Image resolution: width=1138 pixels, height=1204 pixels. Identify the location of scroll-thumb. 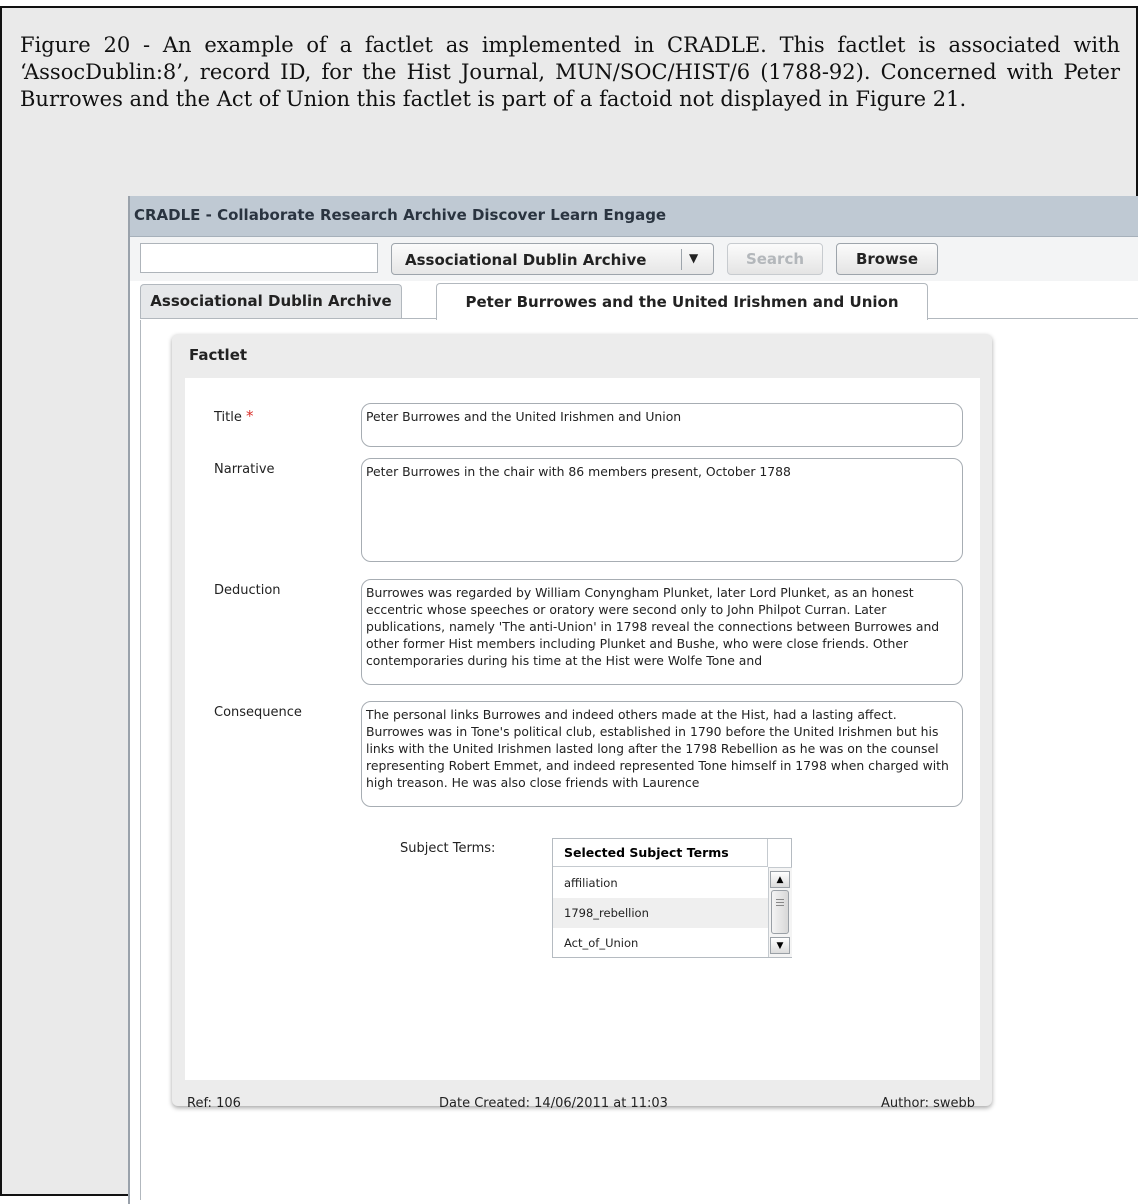
(780, 912).